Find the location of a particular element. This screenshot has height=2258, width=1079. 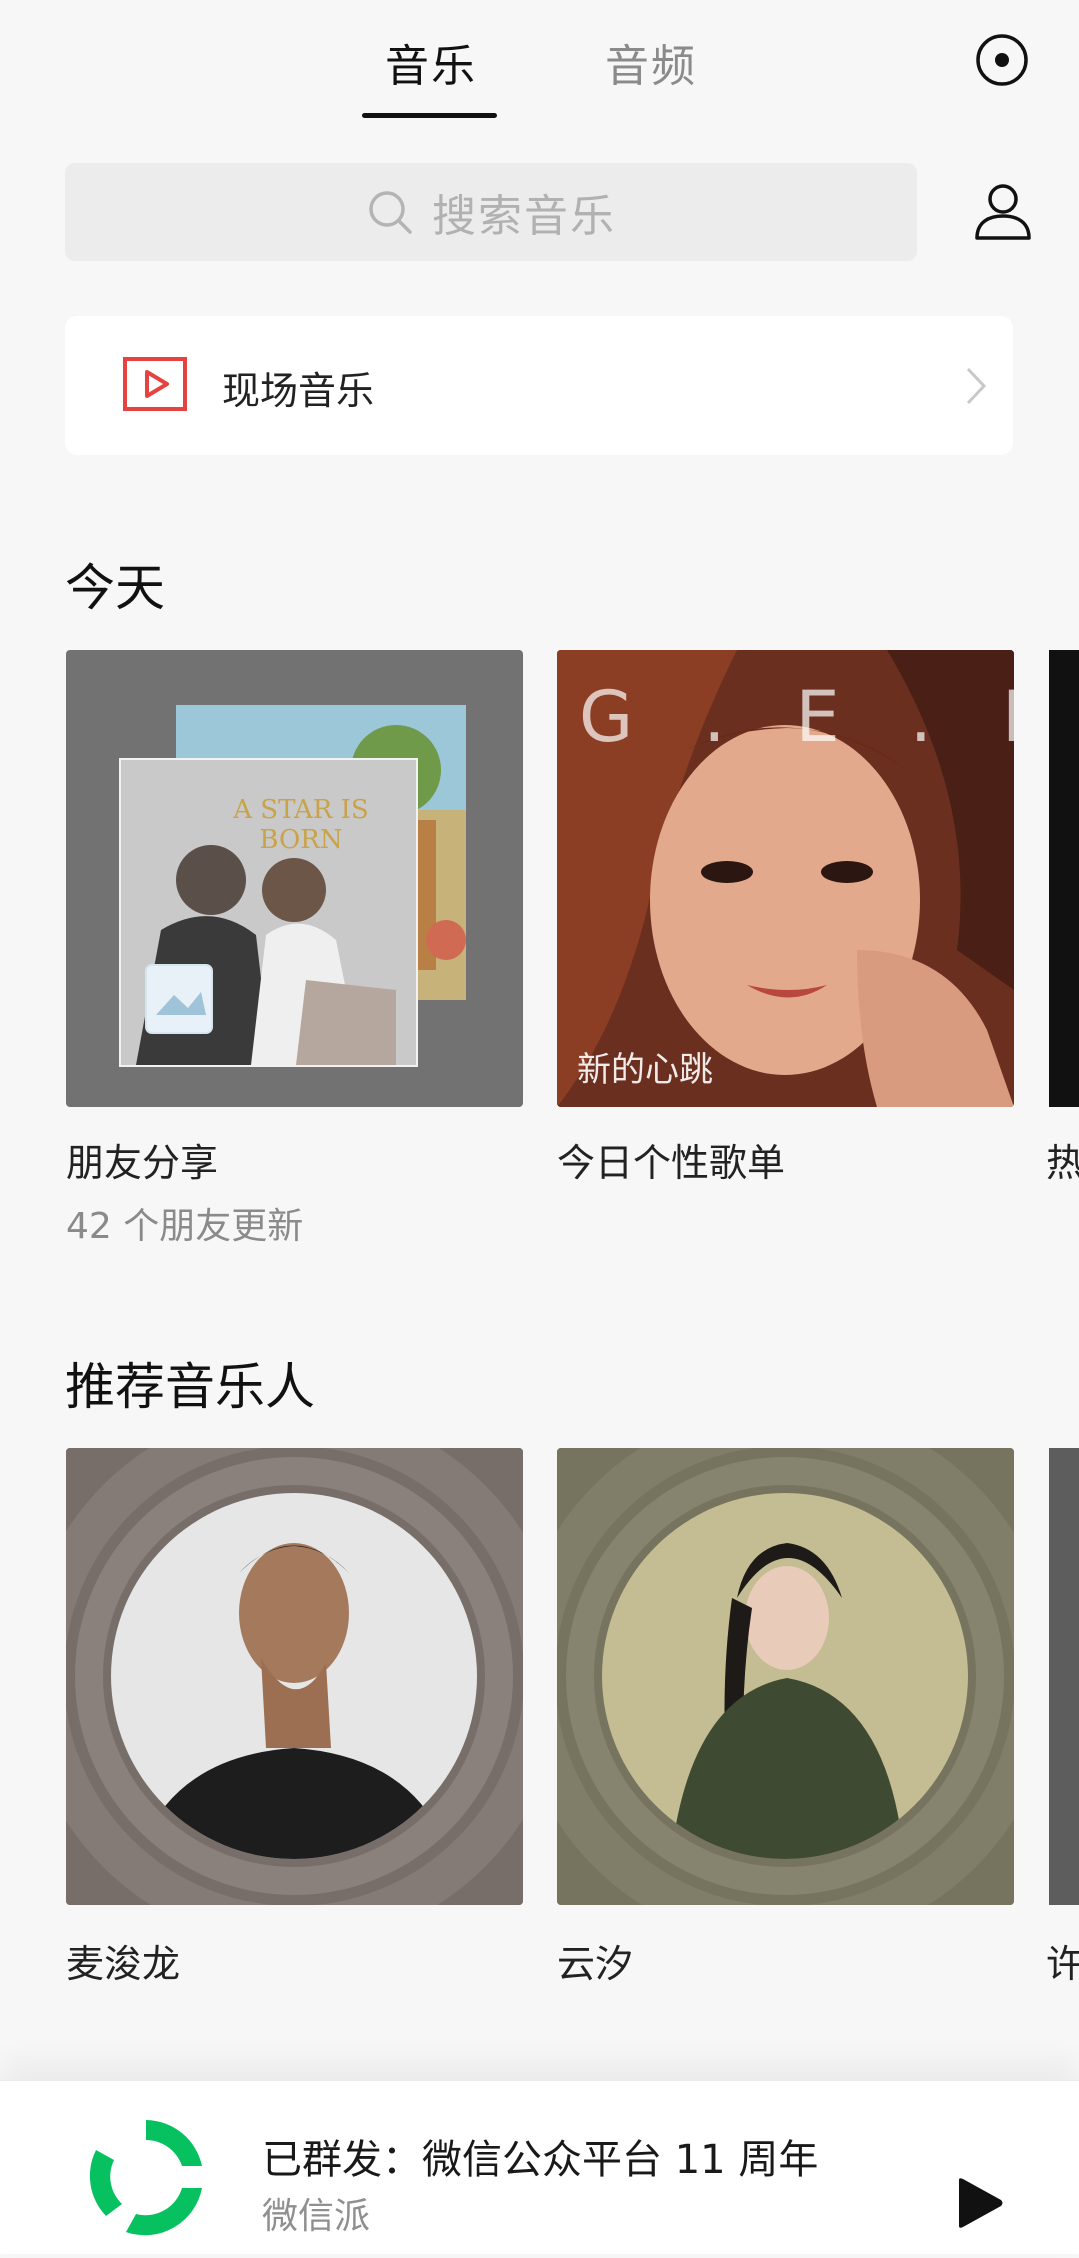

section-title-artists: 推荐音乐人 is located at coordinates (190, 1387).